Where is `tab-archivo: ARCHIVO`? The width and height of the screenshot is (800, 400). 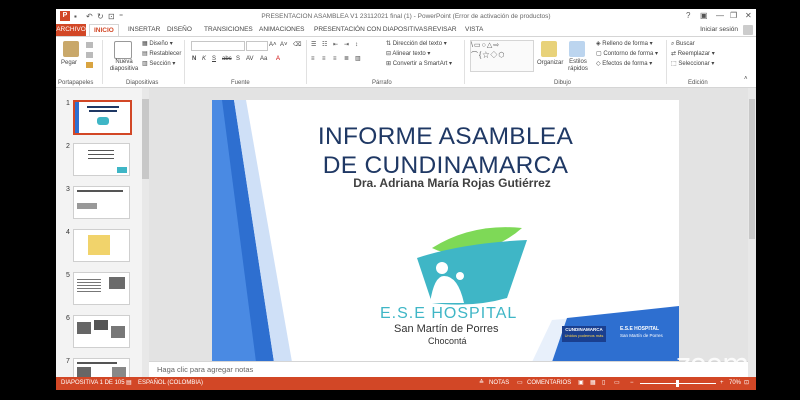
tab-archivo: ARCHIVO is located at coordinates (71, 30).